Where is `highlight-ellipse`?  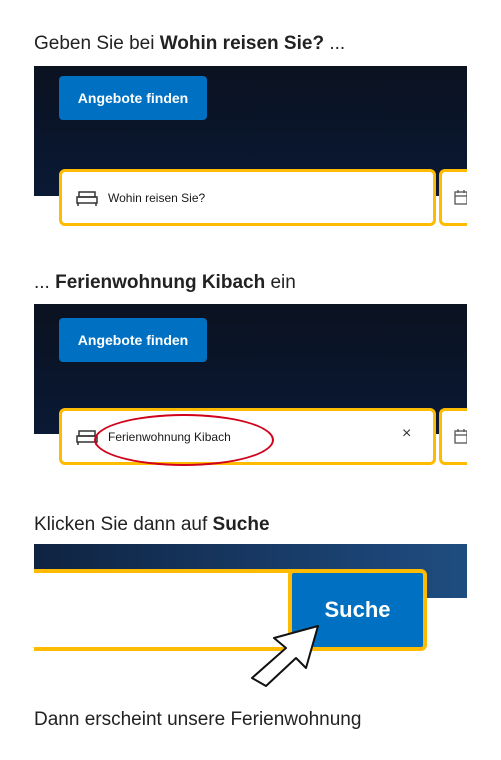 highlight-ellipse is located at coordinates (184, 440).